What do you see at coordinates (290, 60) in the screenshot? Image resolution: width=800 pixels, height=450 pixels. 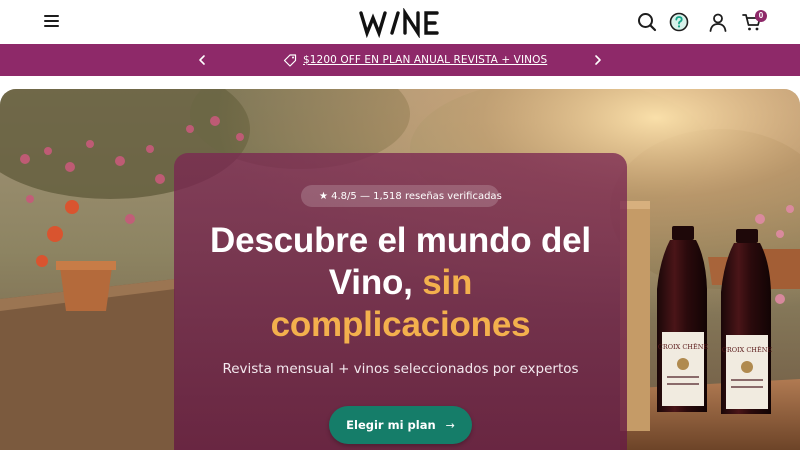 I see `tag-icon` at bounding box center [290, 60].